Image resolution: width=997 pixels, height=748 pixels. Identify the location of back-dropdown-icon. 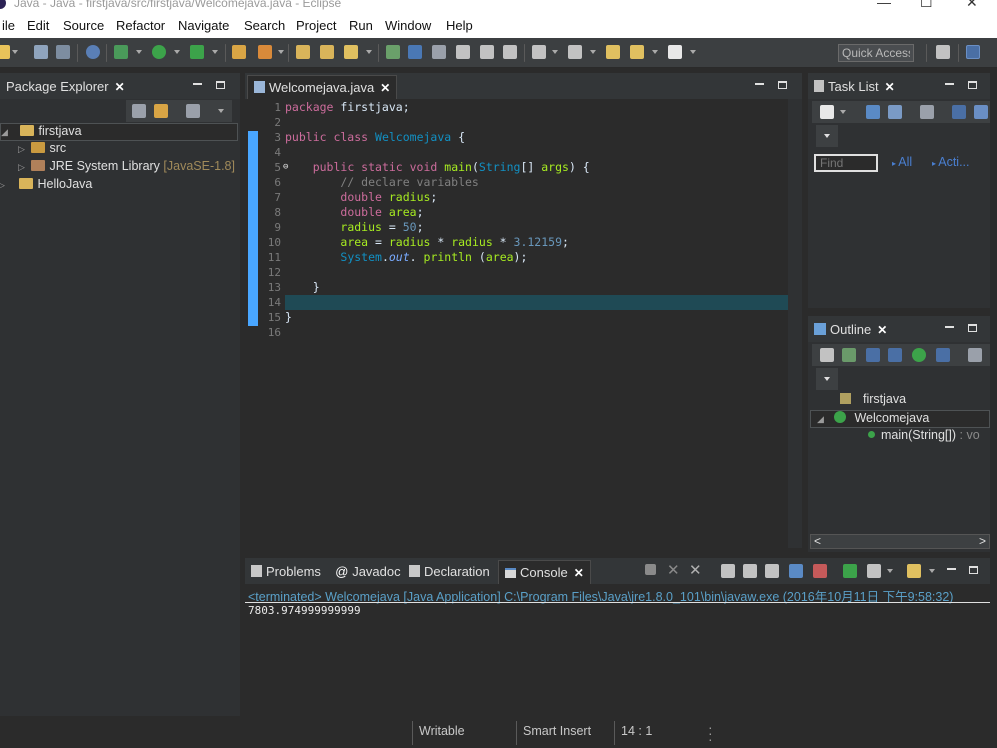
(655, 52).